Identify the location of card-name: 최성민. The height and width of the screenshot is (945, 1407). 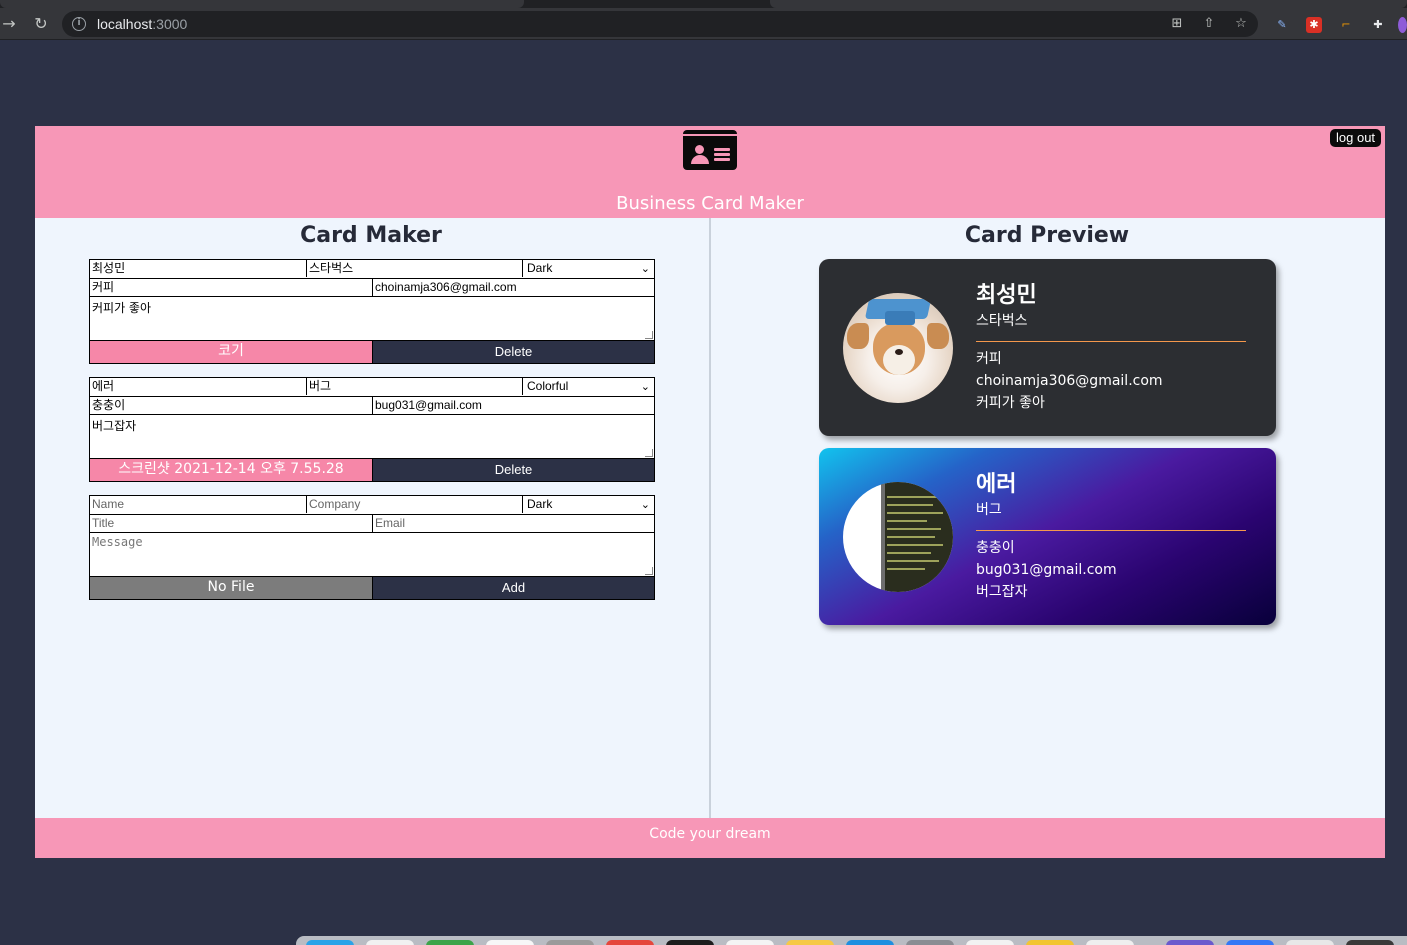
(1006, 295).